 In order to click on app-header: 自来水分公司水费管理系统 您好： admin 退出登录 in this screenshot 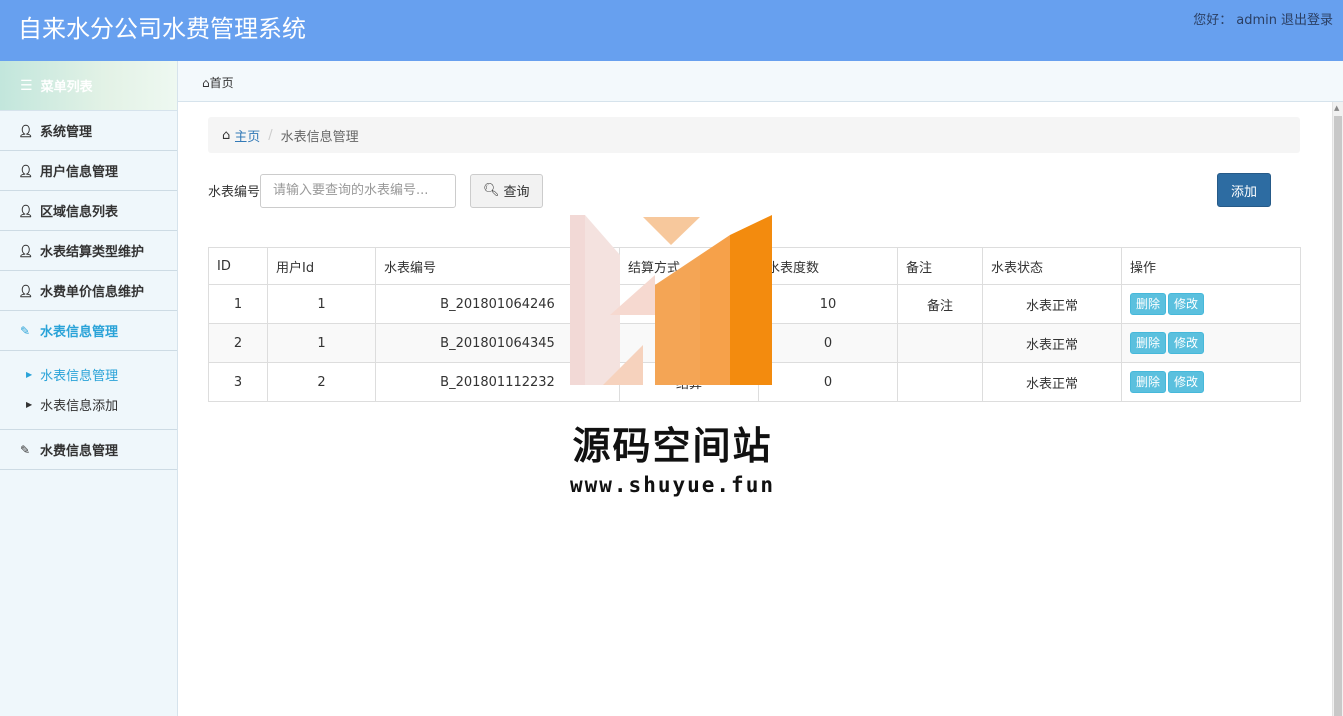, I will do `click(671, 30)`.